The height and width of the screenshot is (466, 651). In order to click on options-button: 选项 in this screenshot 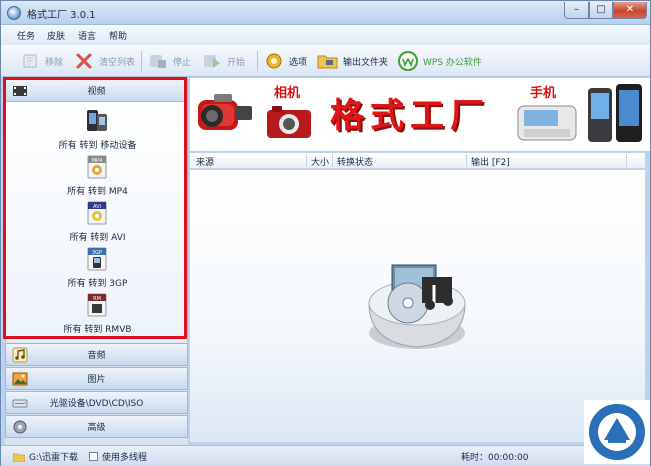, I will do `click(285, 61)`.